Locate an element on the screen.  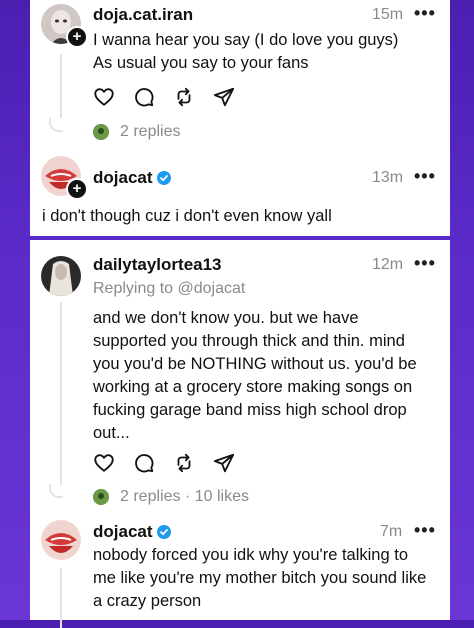
timestamp: 12m is located at coordinates (388, 264).